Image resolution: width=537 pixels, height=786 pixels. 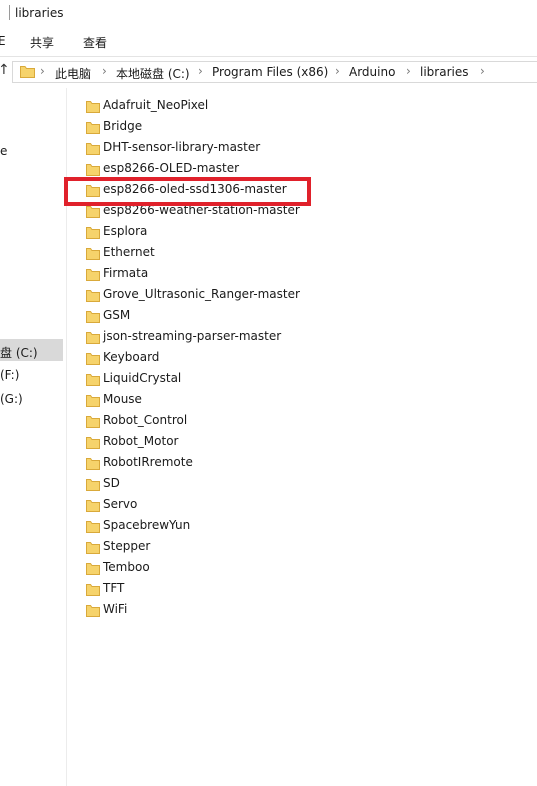 What do you see at coordinates (131, 357) in the screenshot?
I see `file-name: Keyboard` at bounding box center [131, 357].